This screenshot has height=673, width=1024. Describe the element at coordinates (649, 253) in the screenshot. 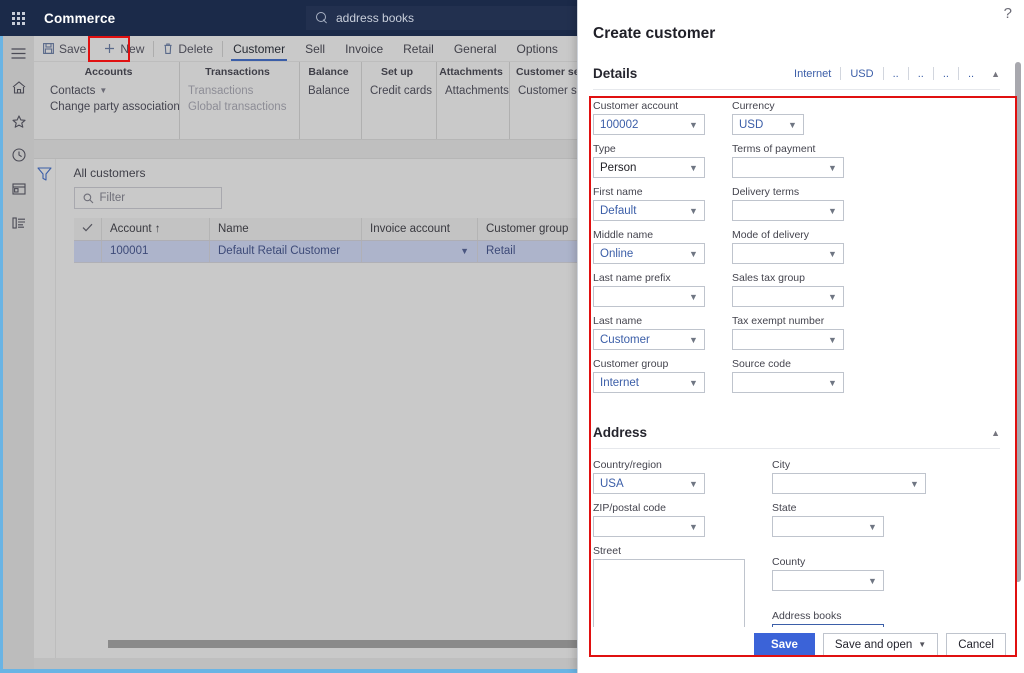

I see `middle-name-input: Online ▼` at that location.